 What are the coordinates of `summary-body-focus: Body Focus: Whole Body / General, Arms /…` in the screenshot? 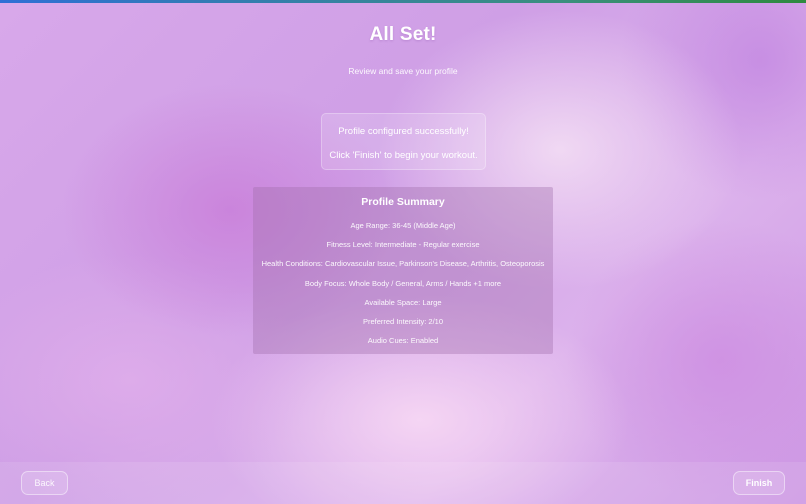 It's located at (403, 283).